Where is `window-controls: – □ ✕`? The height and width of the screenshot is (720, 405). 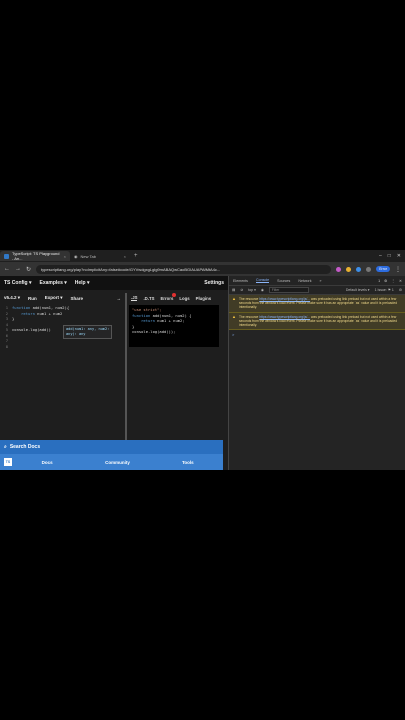
window-controls: – □ ✕ is located at coordinates (392, 256).